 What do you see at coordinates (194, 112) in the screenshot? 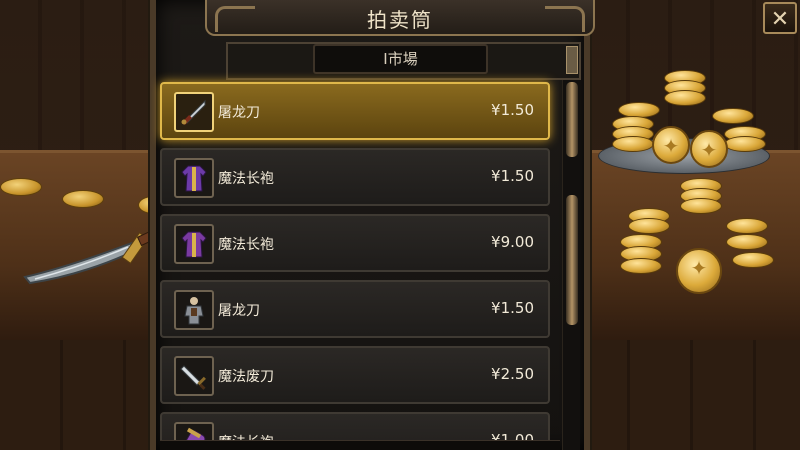
I see `sword-icon` at bounding box center [194, 112].